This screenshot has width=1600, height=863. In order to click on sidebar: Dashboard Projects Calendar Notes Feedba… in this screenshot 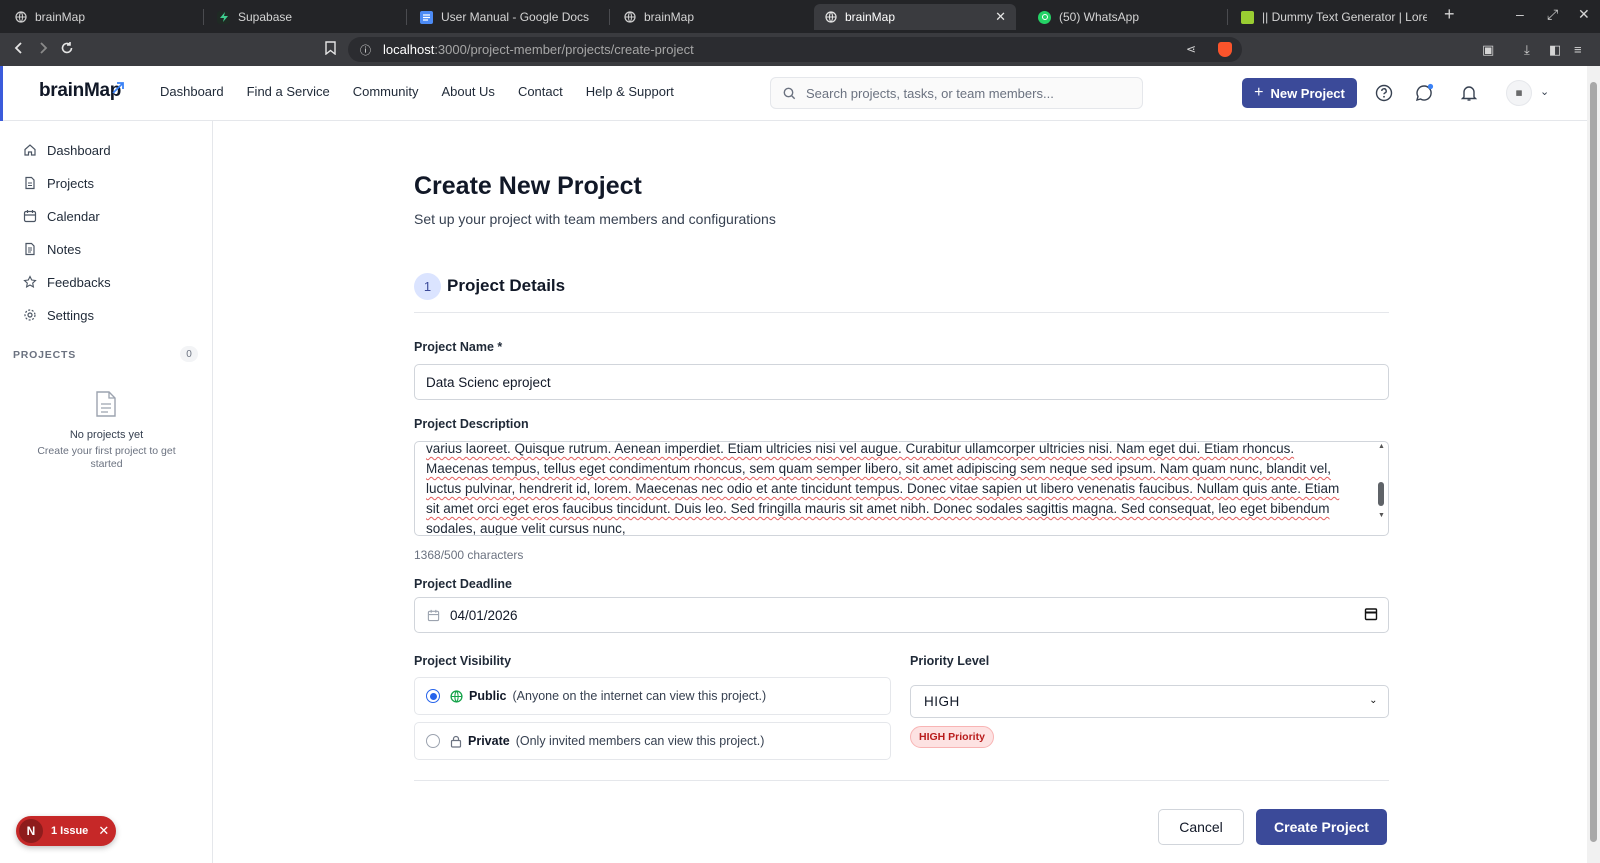, I will do `click(106, 492)`.